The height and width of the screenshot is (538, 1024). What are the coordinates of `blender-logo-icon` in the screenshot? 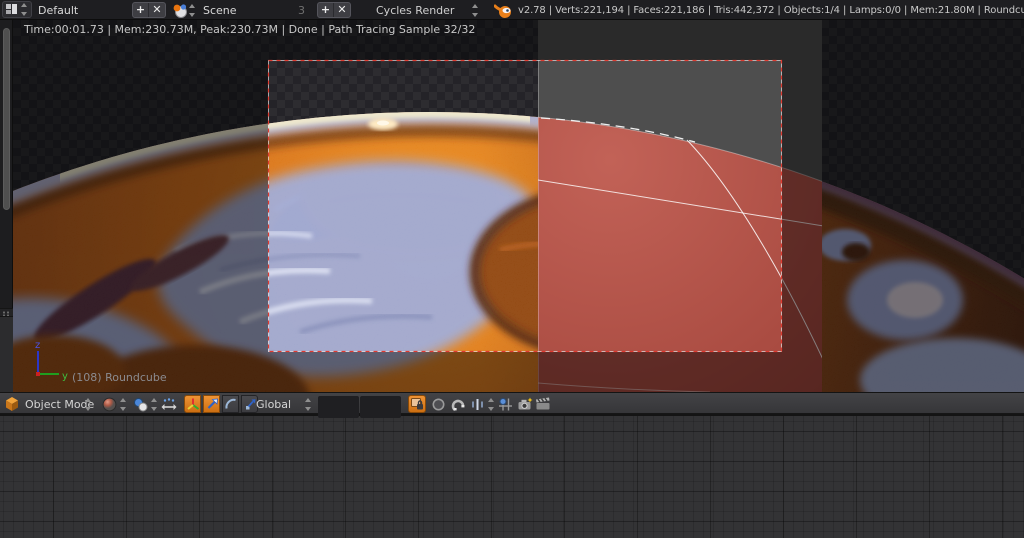 It's located at (502, 11).